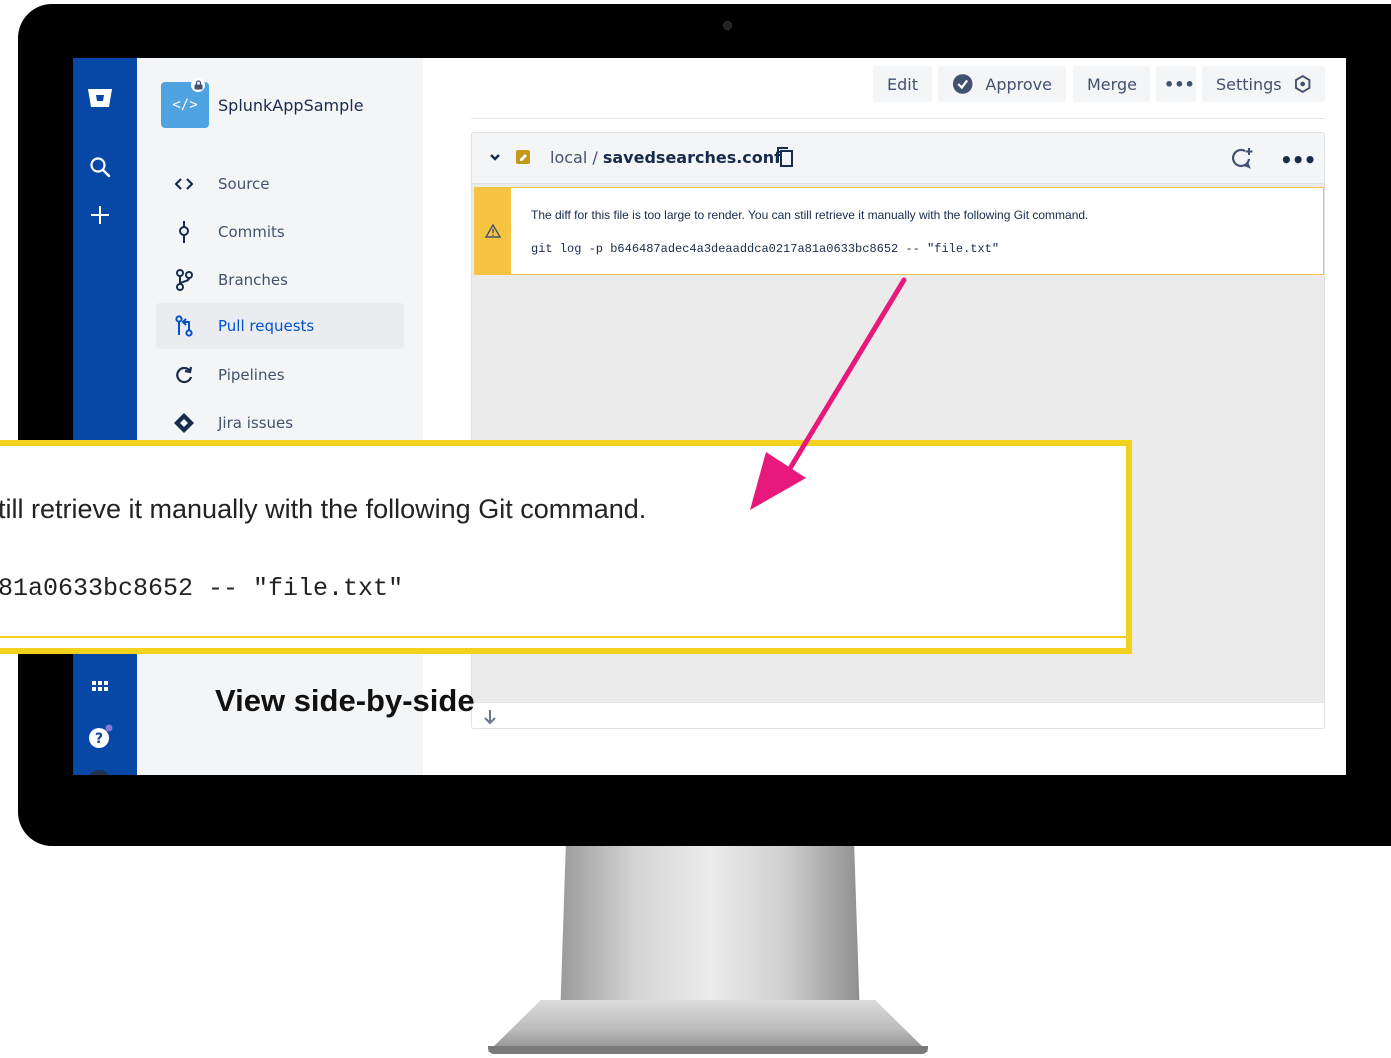 This screenshot has height=1058, width=1391. What do you see at coordinates (280, 184) in the screenshot?
I see `sidebar-item-source: Source` at bounding box center [280, 184].